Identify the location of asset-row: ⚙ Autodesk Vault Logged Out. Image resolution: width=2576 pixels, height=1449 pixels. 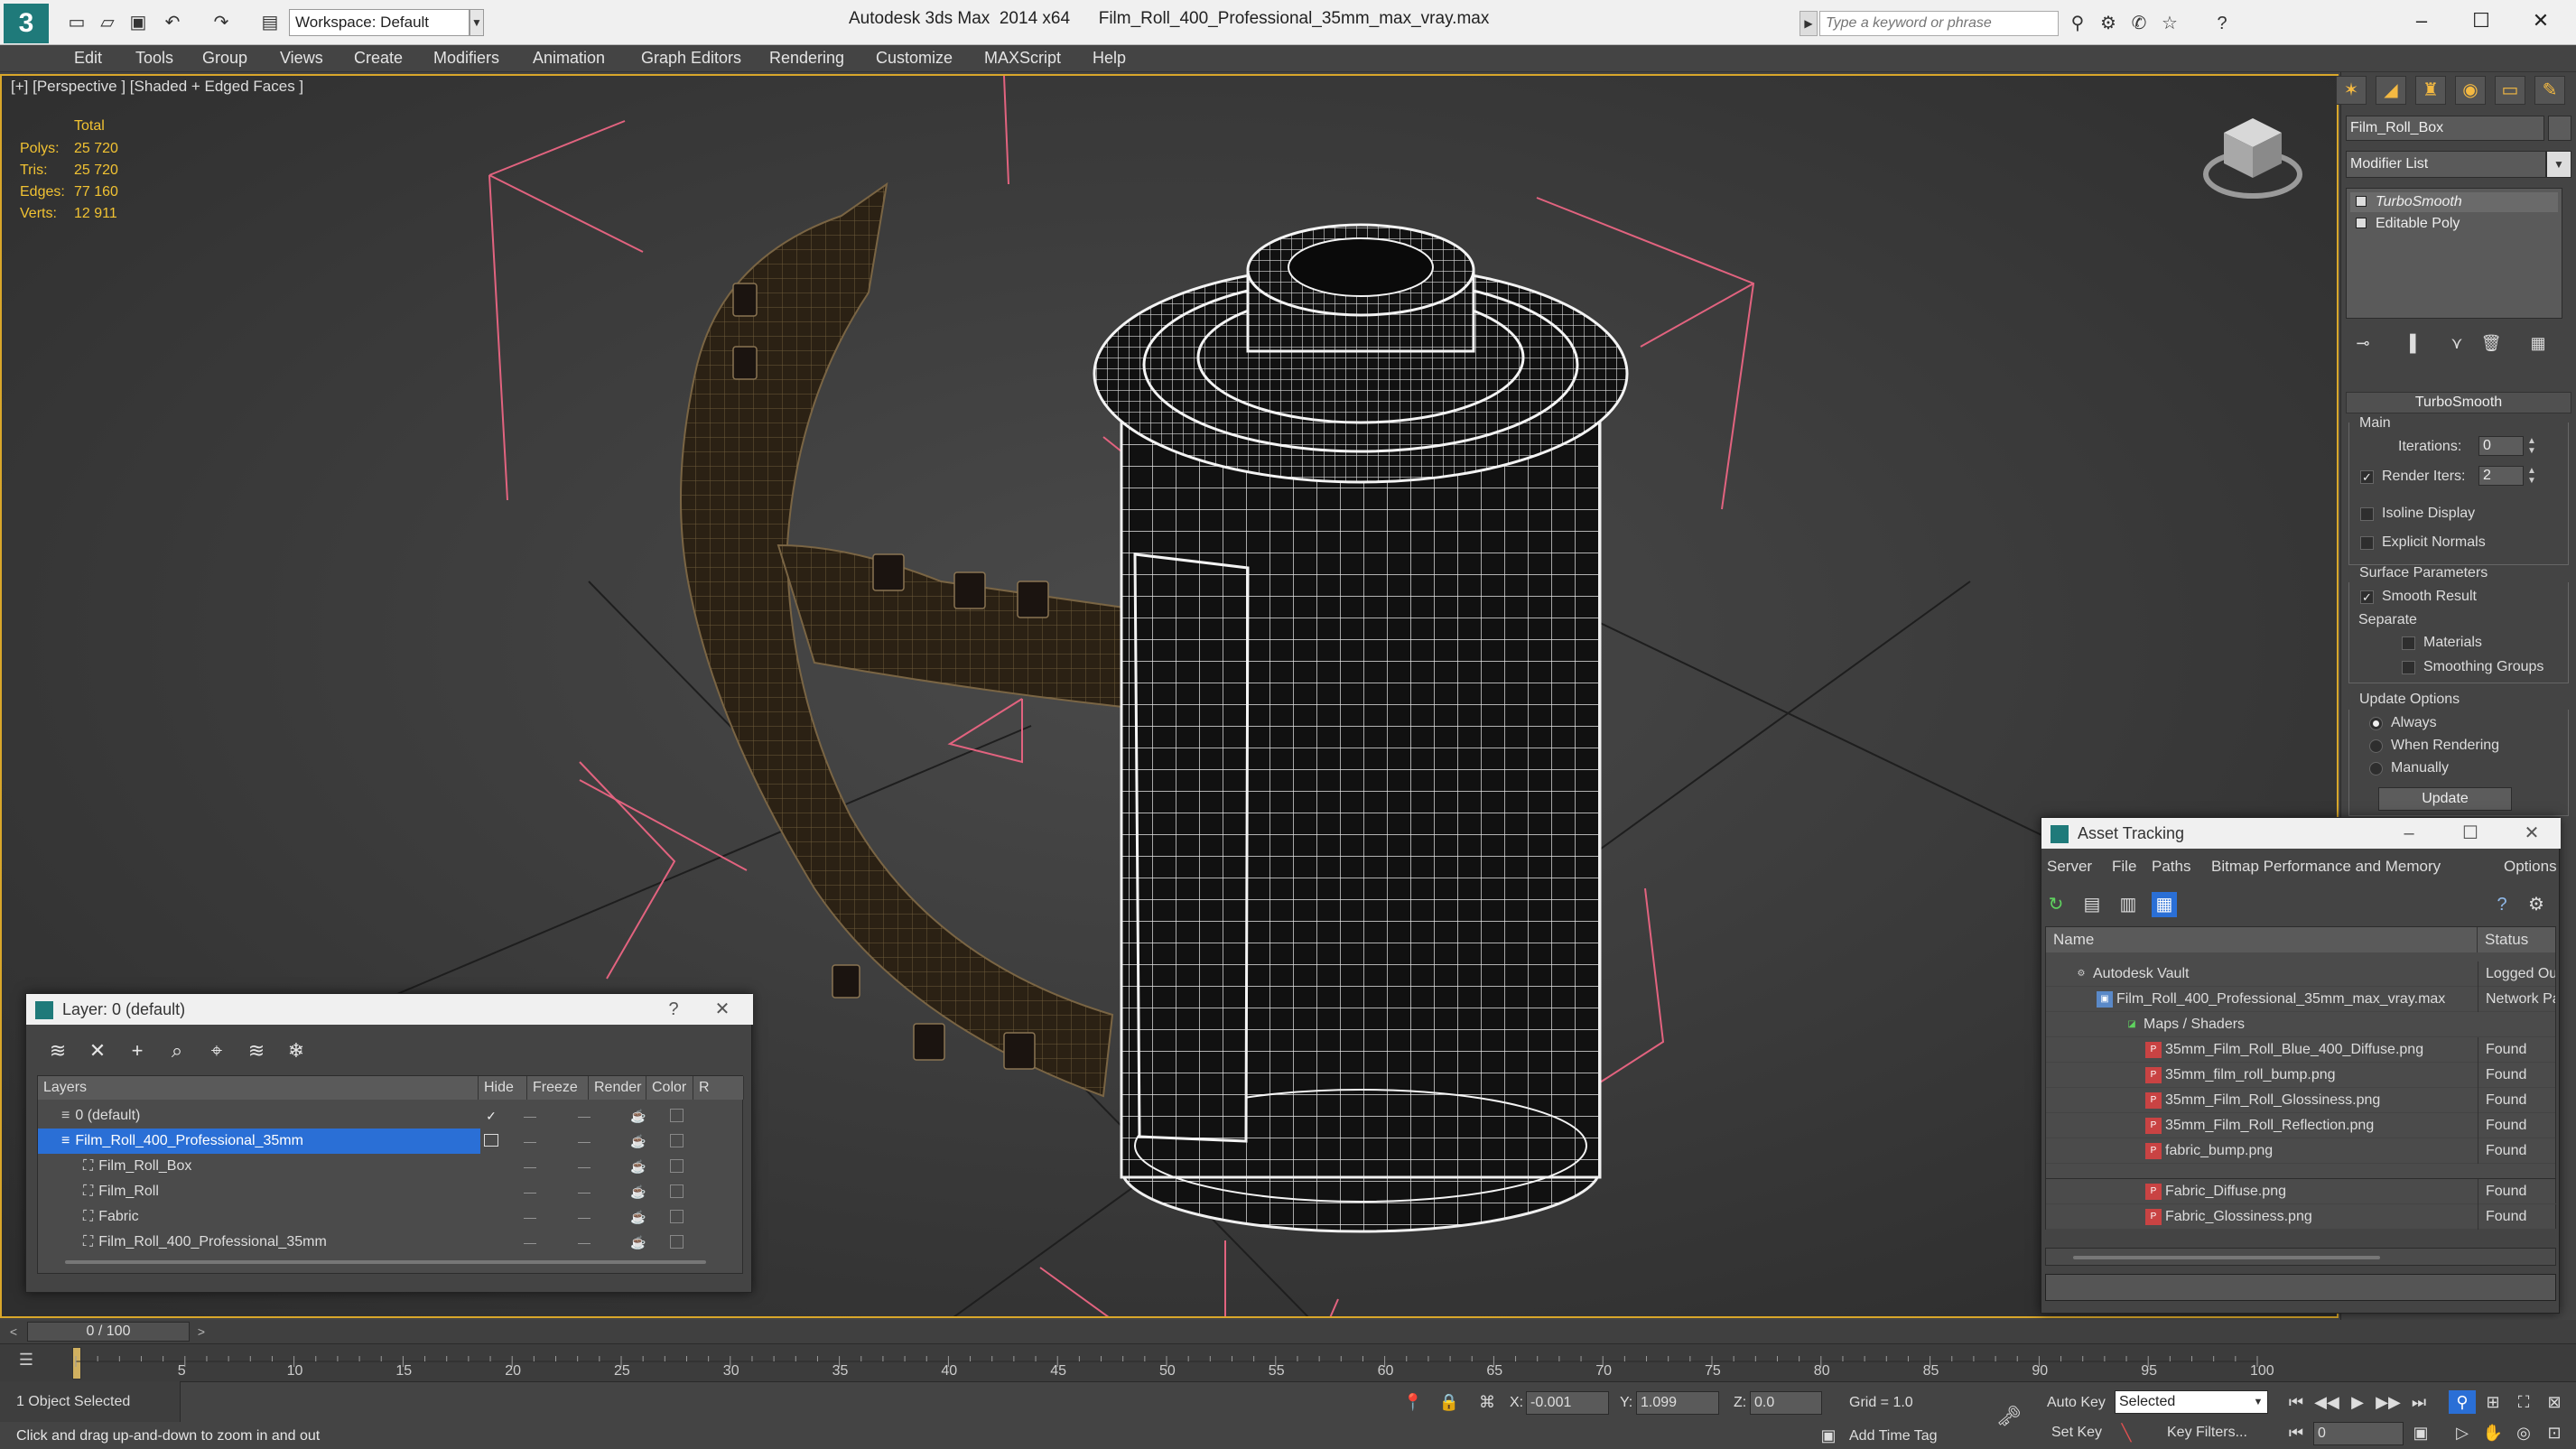
(2300, 974).